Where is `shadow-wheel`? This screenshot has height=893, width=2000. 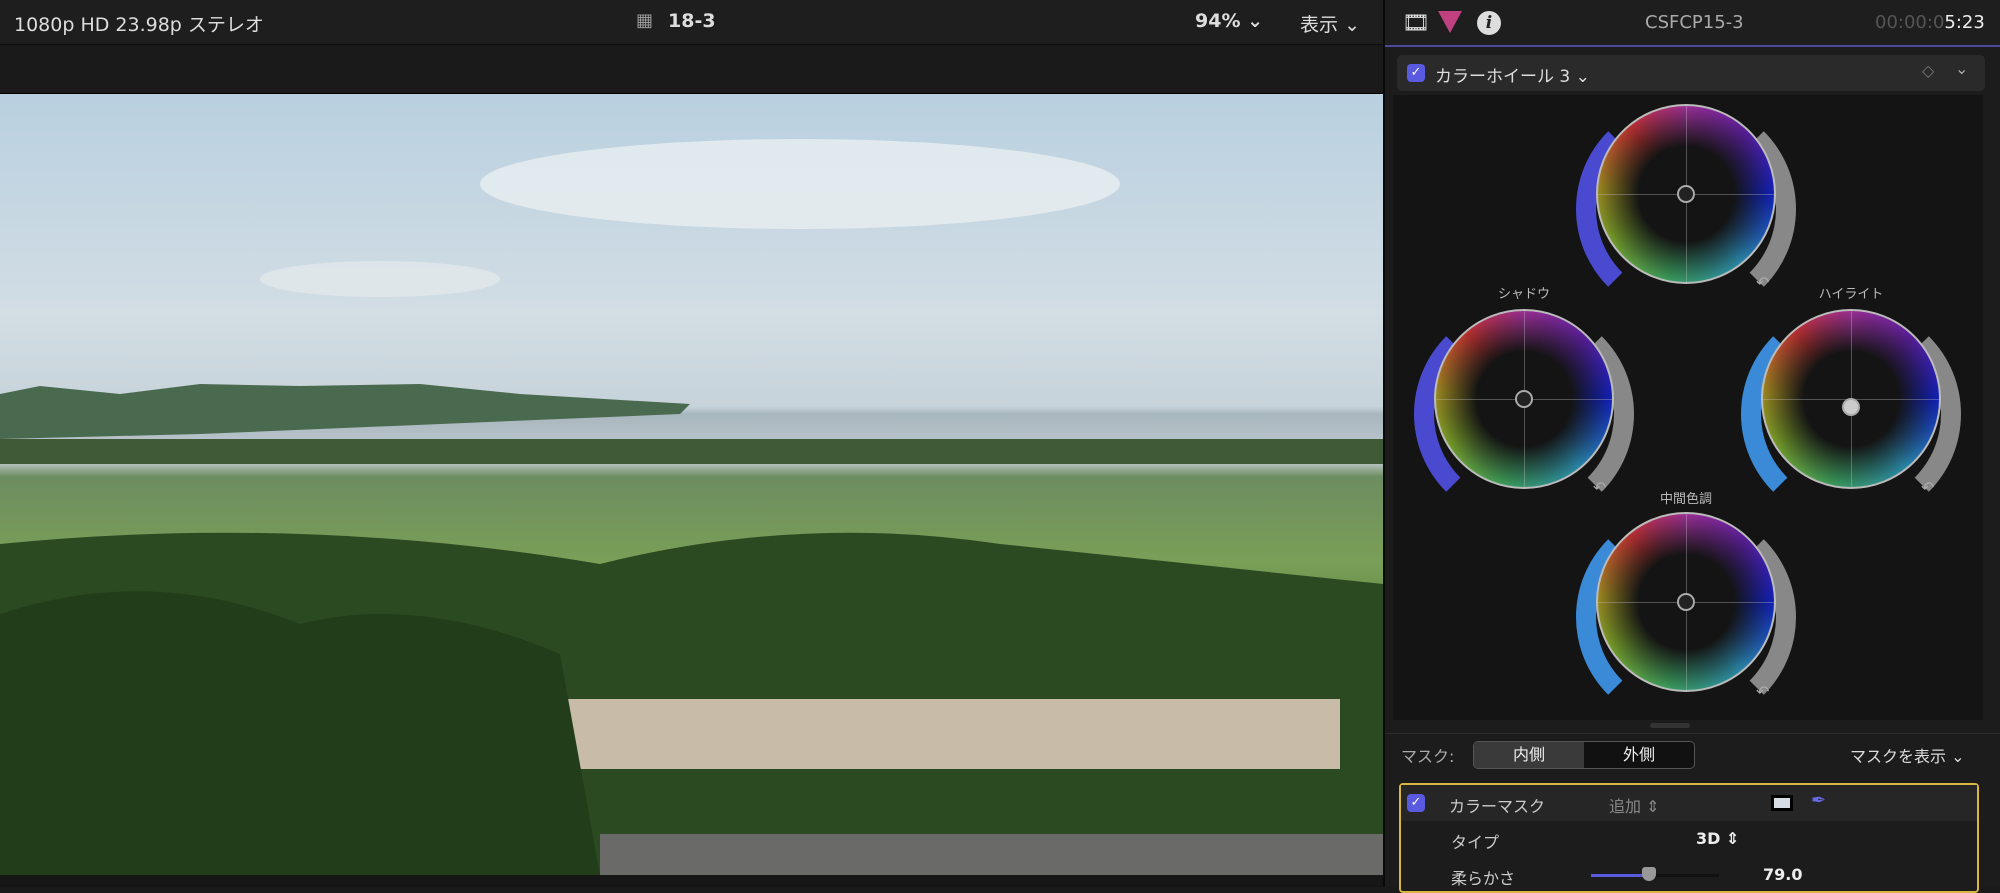 shadow-wheel is located at coordinates (1524, 399).